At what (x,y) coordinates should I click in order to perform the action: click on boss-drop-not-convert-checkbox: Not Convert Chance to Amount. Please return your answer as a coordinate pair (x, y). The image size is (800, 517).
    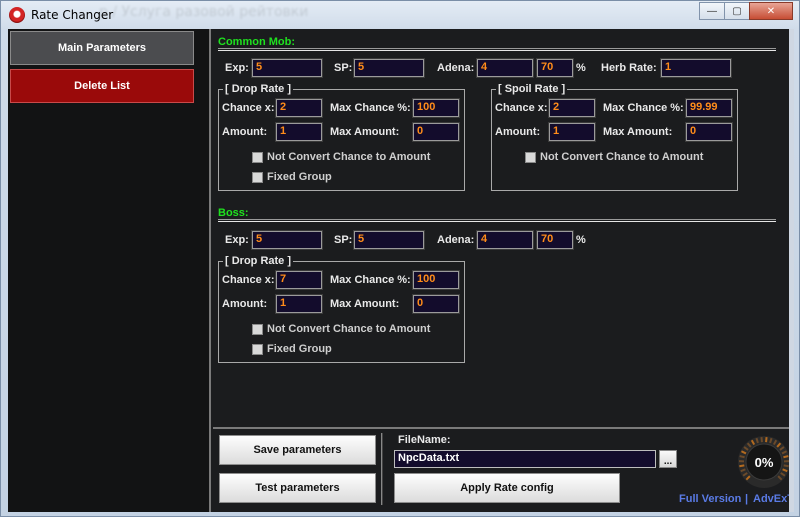
    Looking at the image, I should click on (341, 329).